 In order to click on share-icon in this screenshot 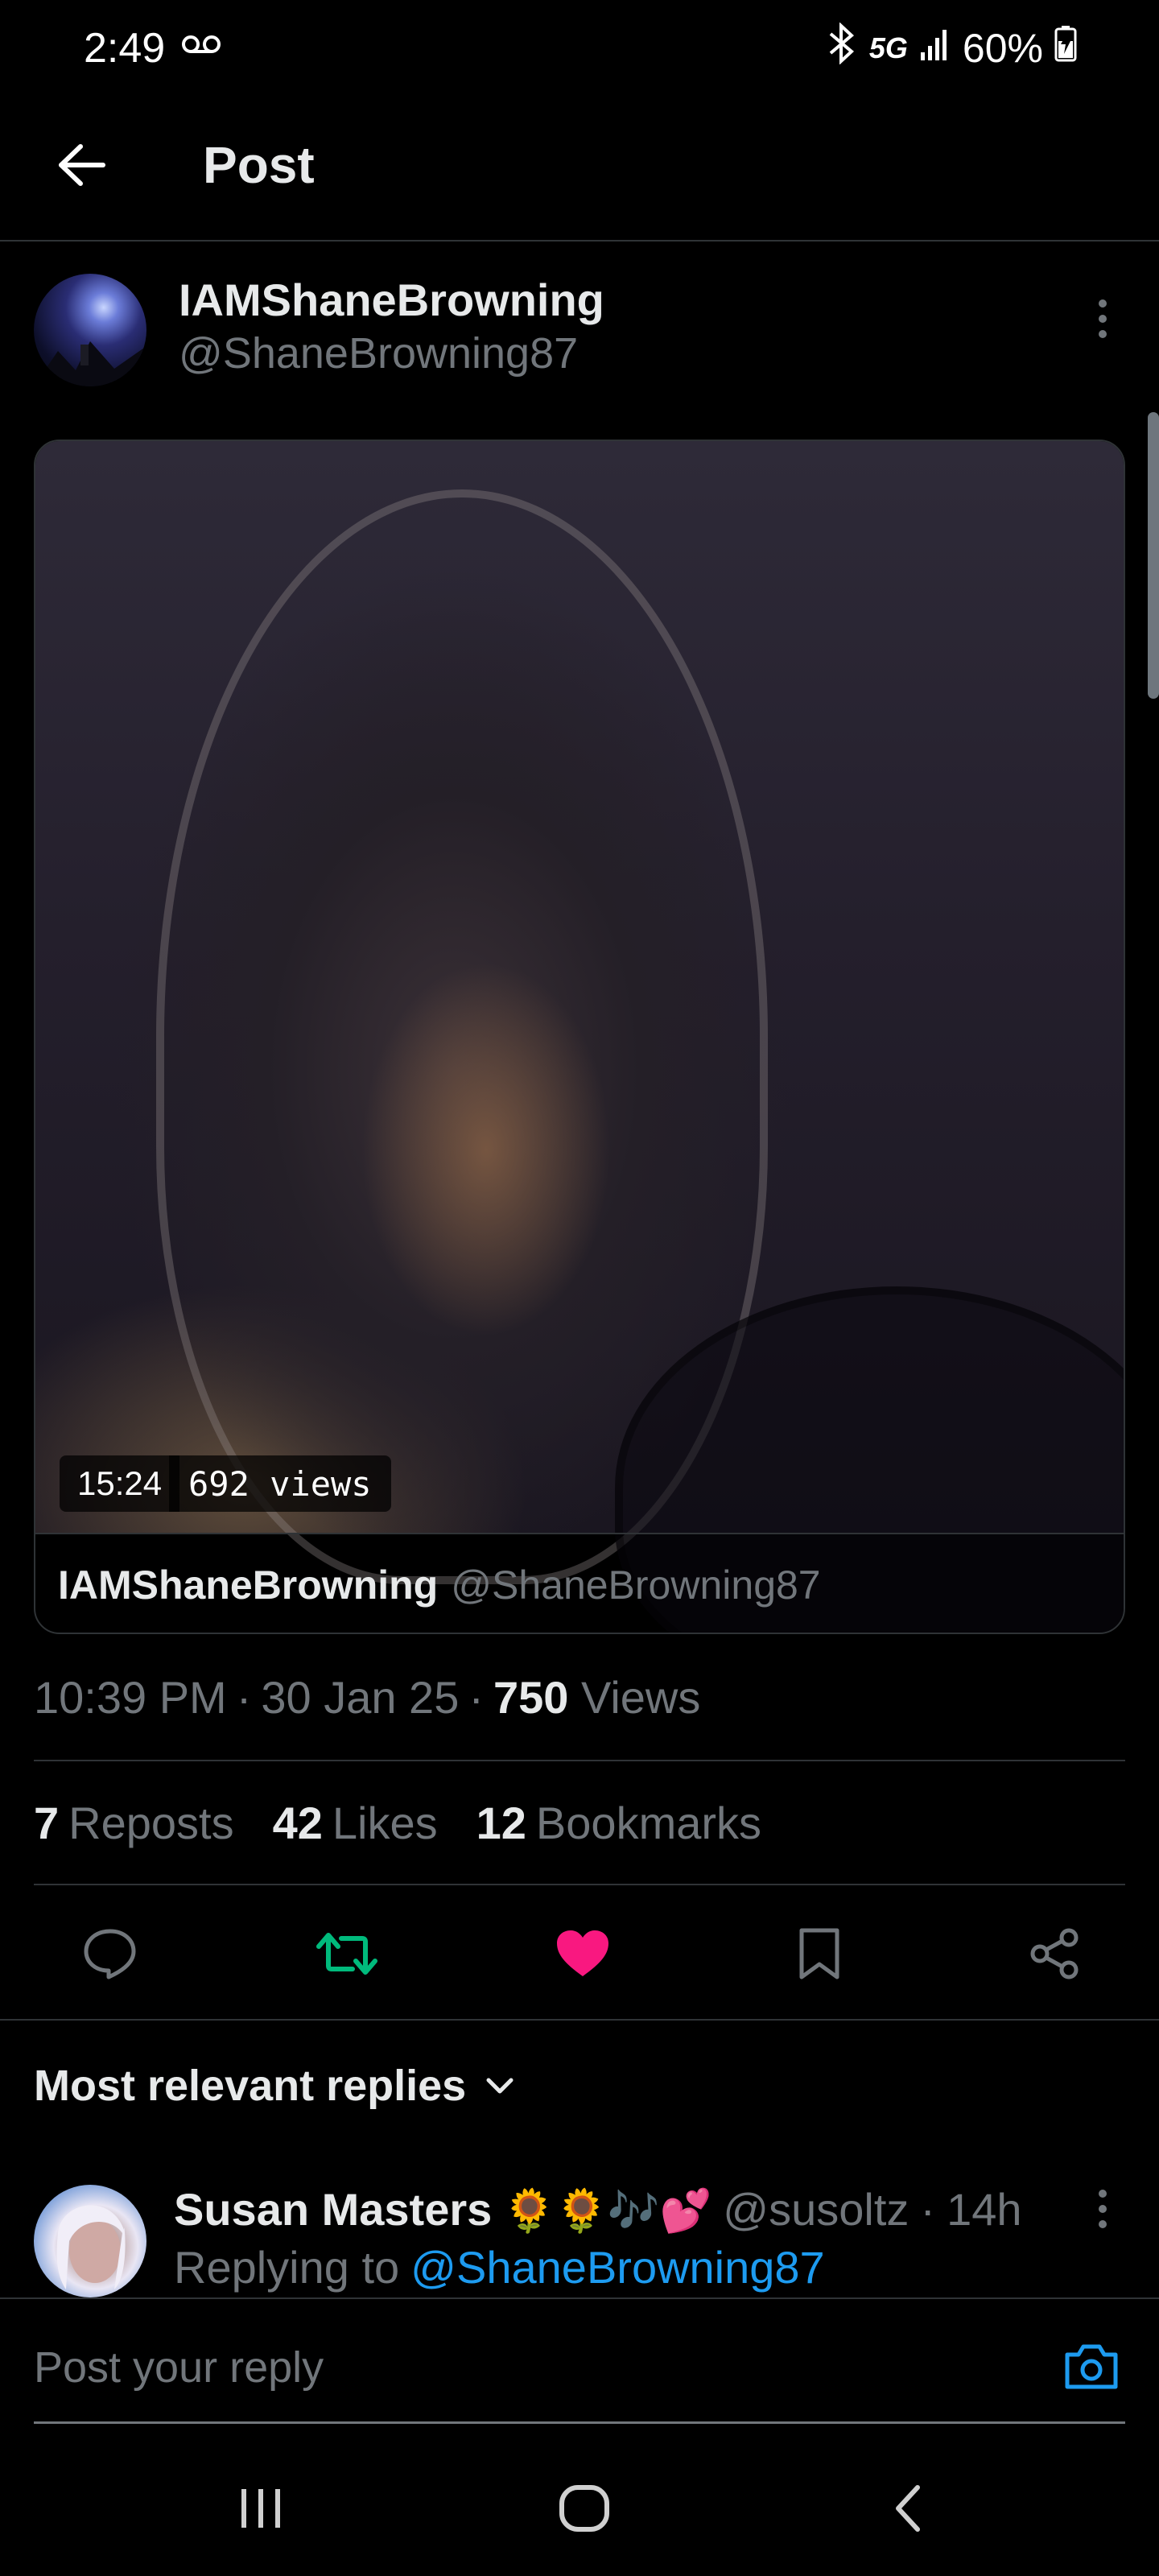, I will do `click(1054, 1953)`.